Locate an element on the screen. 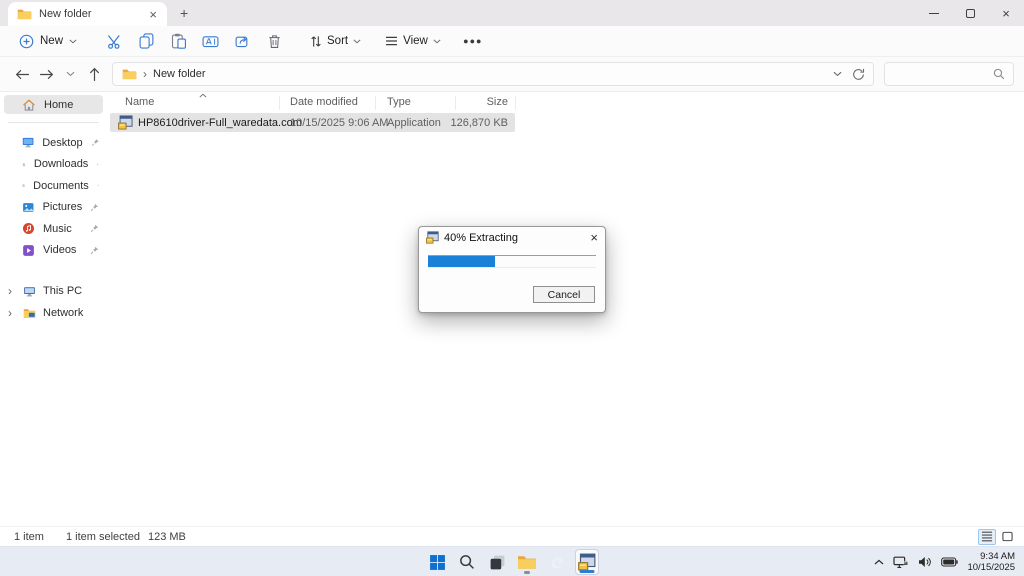 This screenshot has height=576, width=1024. sidebar-item-downloads: Downloads is located at coordinates (53, 165).